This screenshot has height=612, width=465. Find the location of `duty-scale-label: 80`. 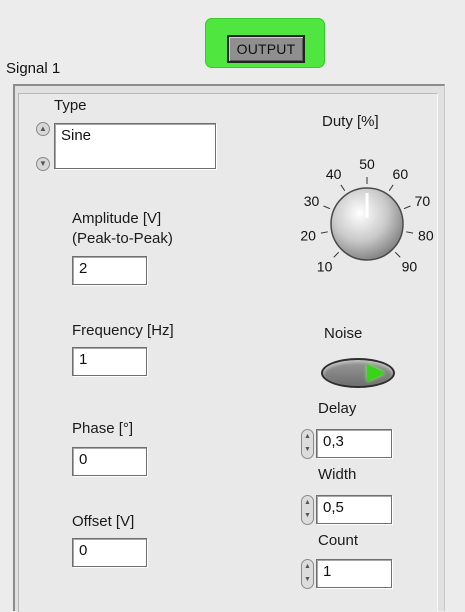

duty-scale-label: 80 is located at coordinates (426, 236).